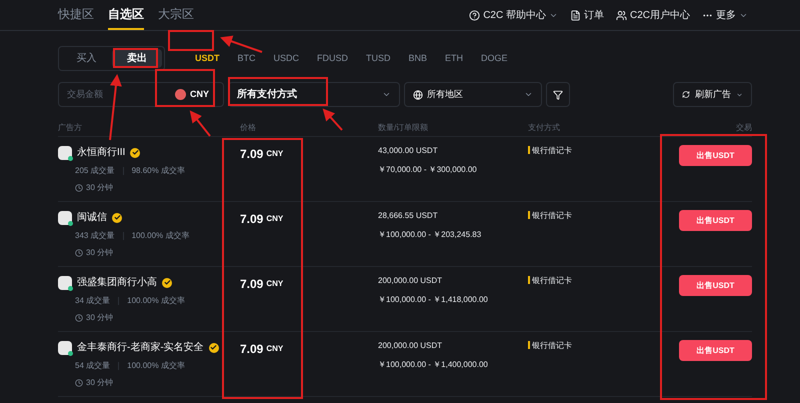 The image size is (800, 403). Describe the element at coordinates (408, 216) in the screenshot. I see `available-quantity: 28,666.55 USDT` at that location.